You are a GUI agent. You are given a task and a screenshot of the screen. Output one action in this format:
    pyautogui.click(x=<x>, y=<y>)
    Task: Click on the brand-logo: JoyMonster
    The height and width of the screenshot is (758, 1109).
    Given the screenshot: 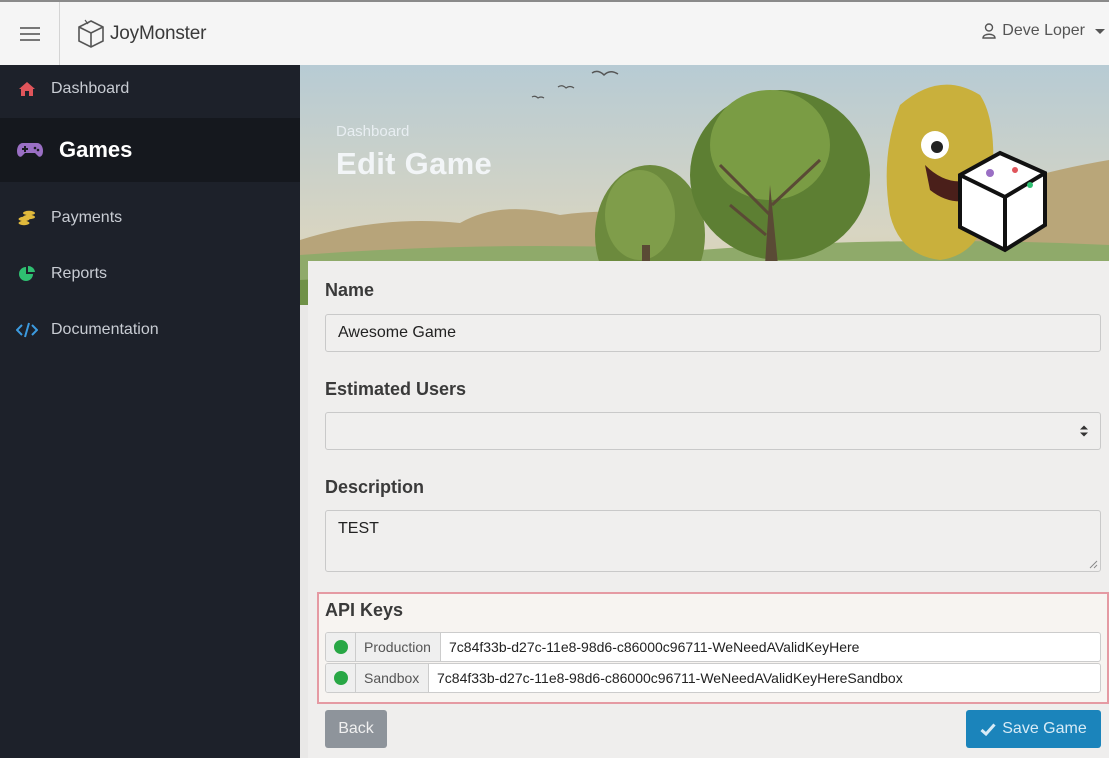 What is the action you would take?
    pyautogui.click(x=141, y=34)
    